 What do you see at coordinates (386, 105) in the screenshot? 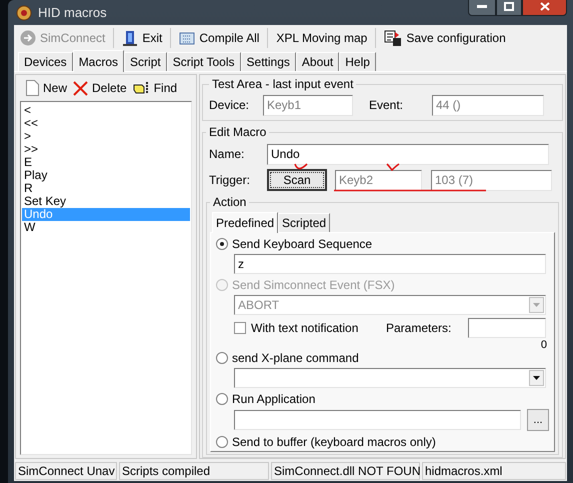
I see `event-label: Event:` at bounding box center [386, 105].